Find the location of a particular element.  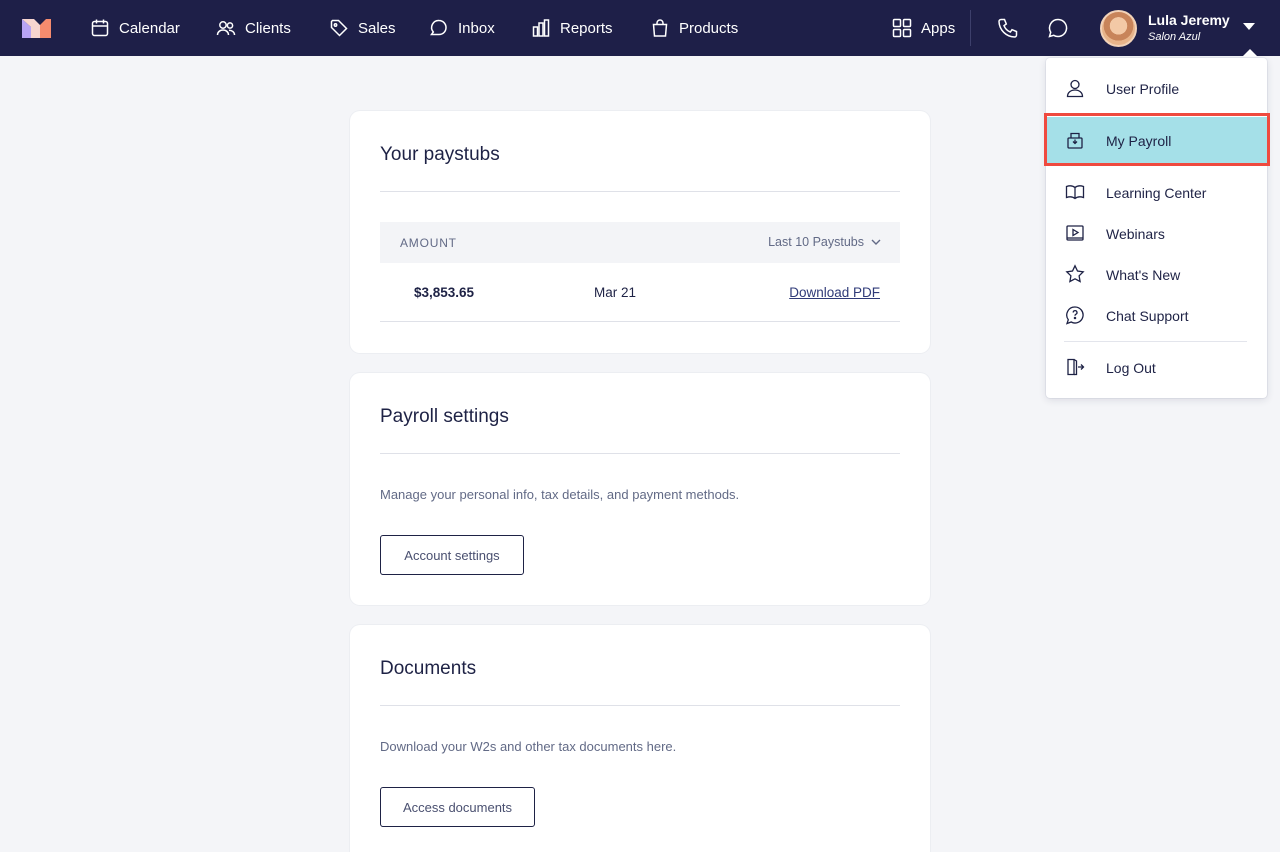

card-title: Your paystubs is located at coordinates (440, 154).